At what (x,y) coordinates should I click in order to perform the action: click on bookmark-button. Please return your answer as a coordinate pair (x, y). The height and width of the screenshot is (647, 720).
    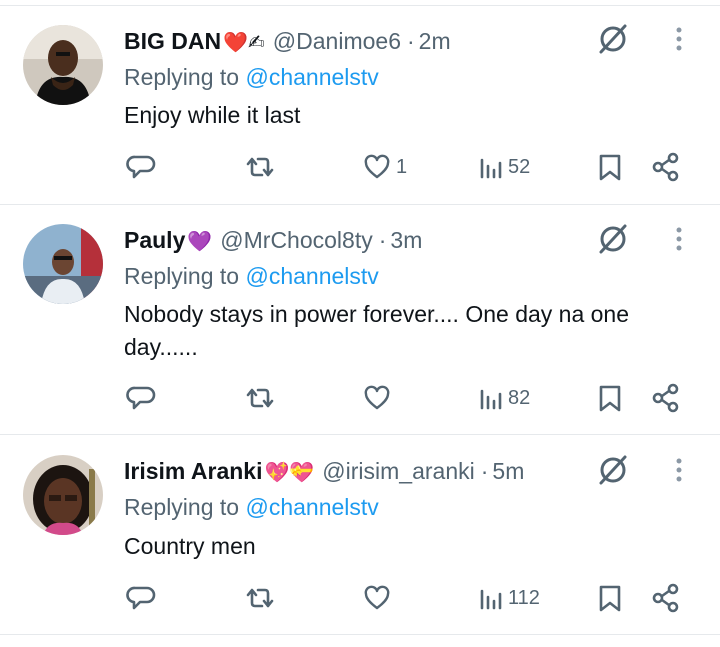
    Looking at the image, I should click on (610, 598).